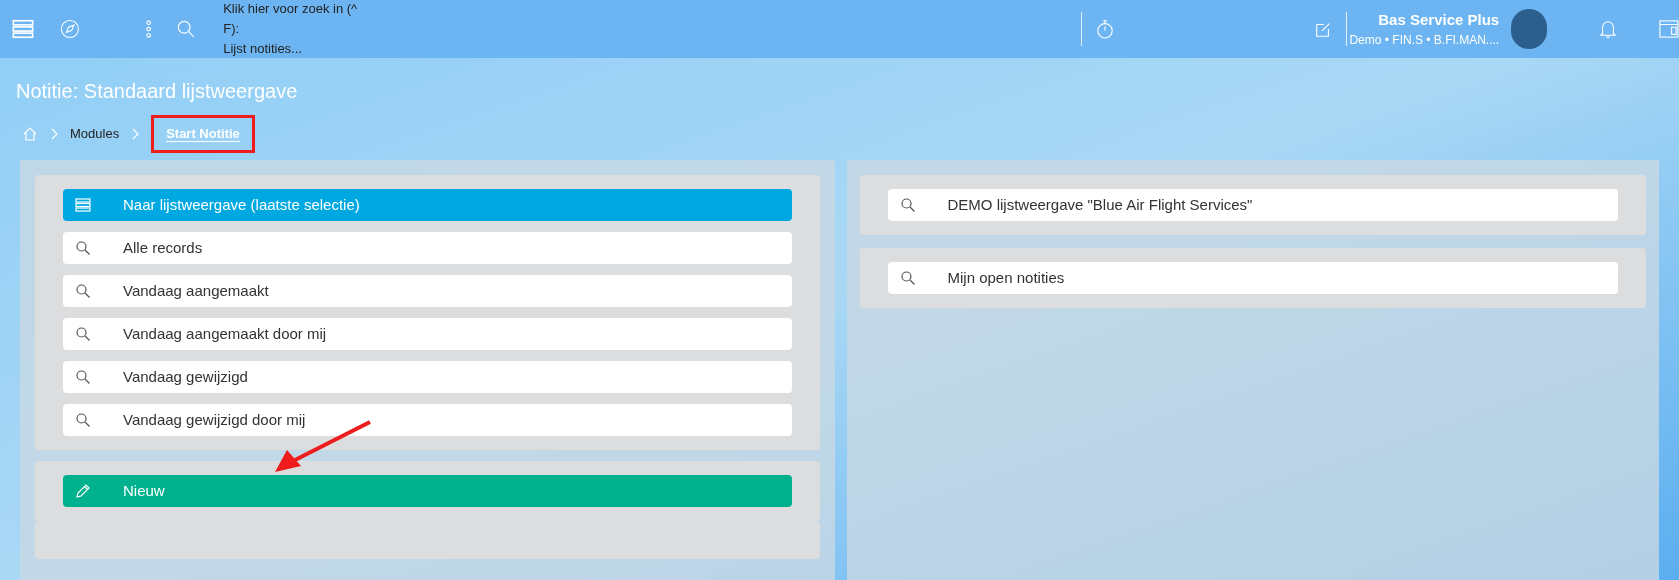 The height and width of the screenshot is (580, 1679). I want to click on more-icon, so click(148, 29).